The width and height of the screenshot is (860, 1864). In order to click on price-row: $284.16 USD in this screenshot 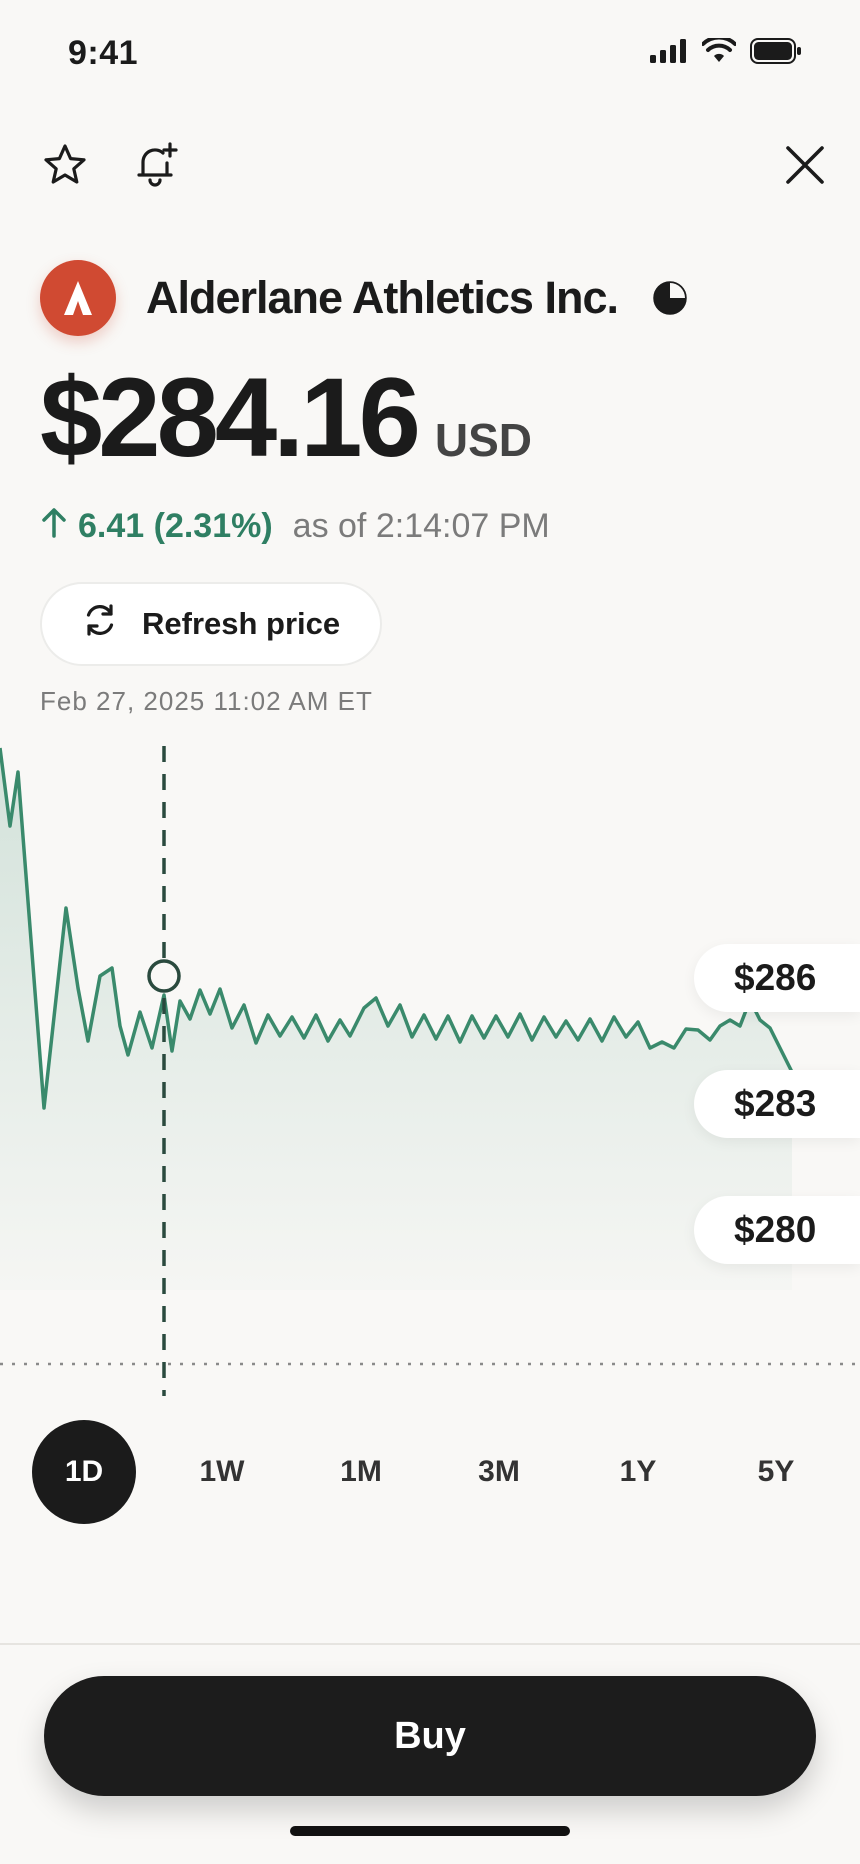, I will do `click(286, 418)`.